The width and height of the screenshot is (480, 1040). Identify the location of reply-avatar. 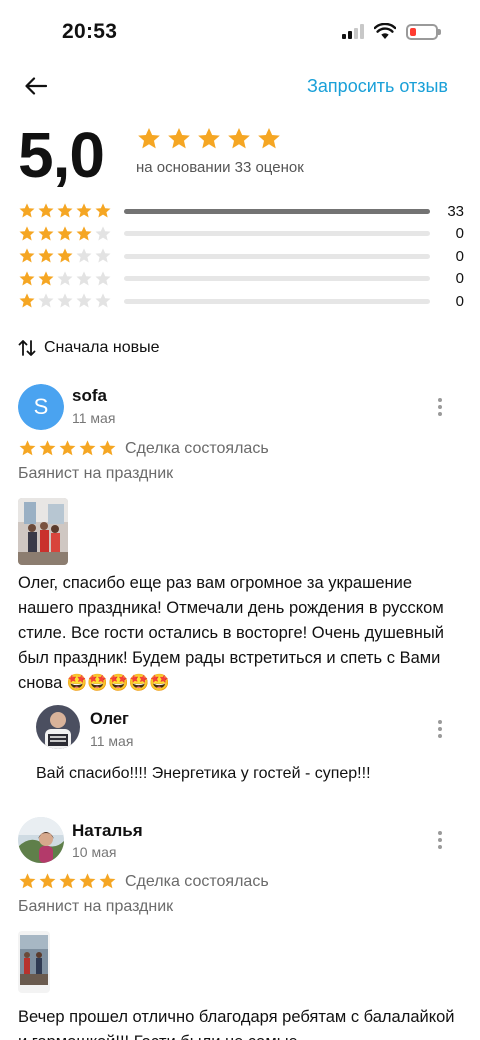
(58, 727).